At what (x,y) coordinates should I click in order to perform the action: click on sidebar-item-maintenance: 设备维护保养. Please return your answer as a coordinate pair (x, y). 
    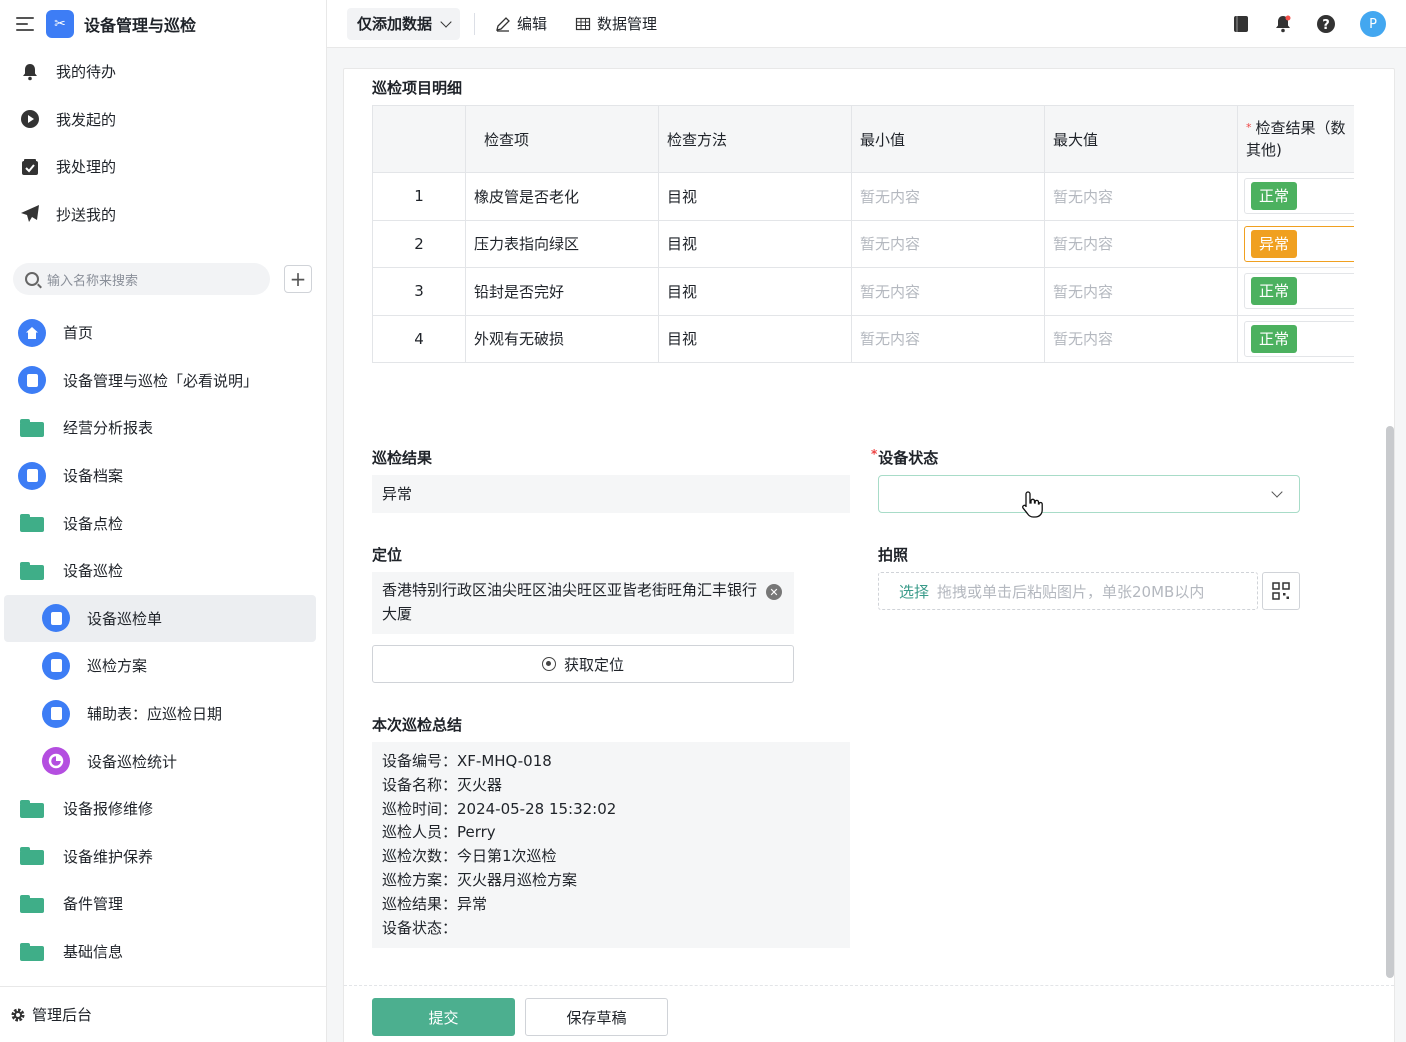
    Looking at the image, I should click on (163, 857).